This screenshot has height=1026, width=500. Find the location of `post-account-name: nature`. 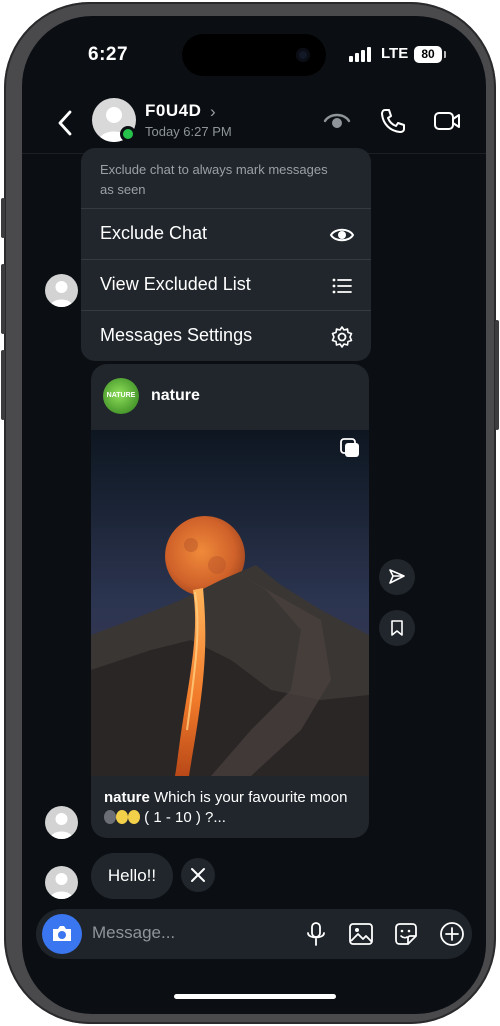

post-account-name: nature is located at coordinates (175, 396).